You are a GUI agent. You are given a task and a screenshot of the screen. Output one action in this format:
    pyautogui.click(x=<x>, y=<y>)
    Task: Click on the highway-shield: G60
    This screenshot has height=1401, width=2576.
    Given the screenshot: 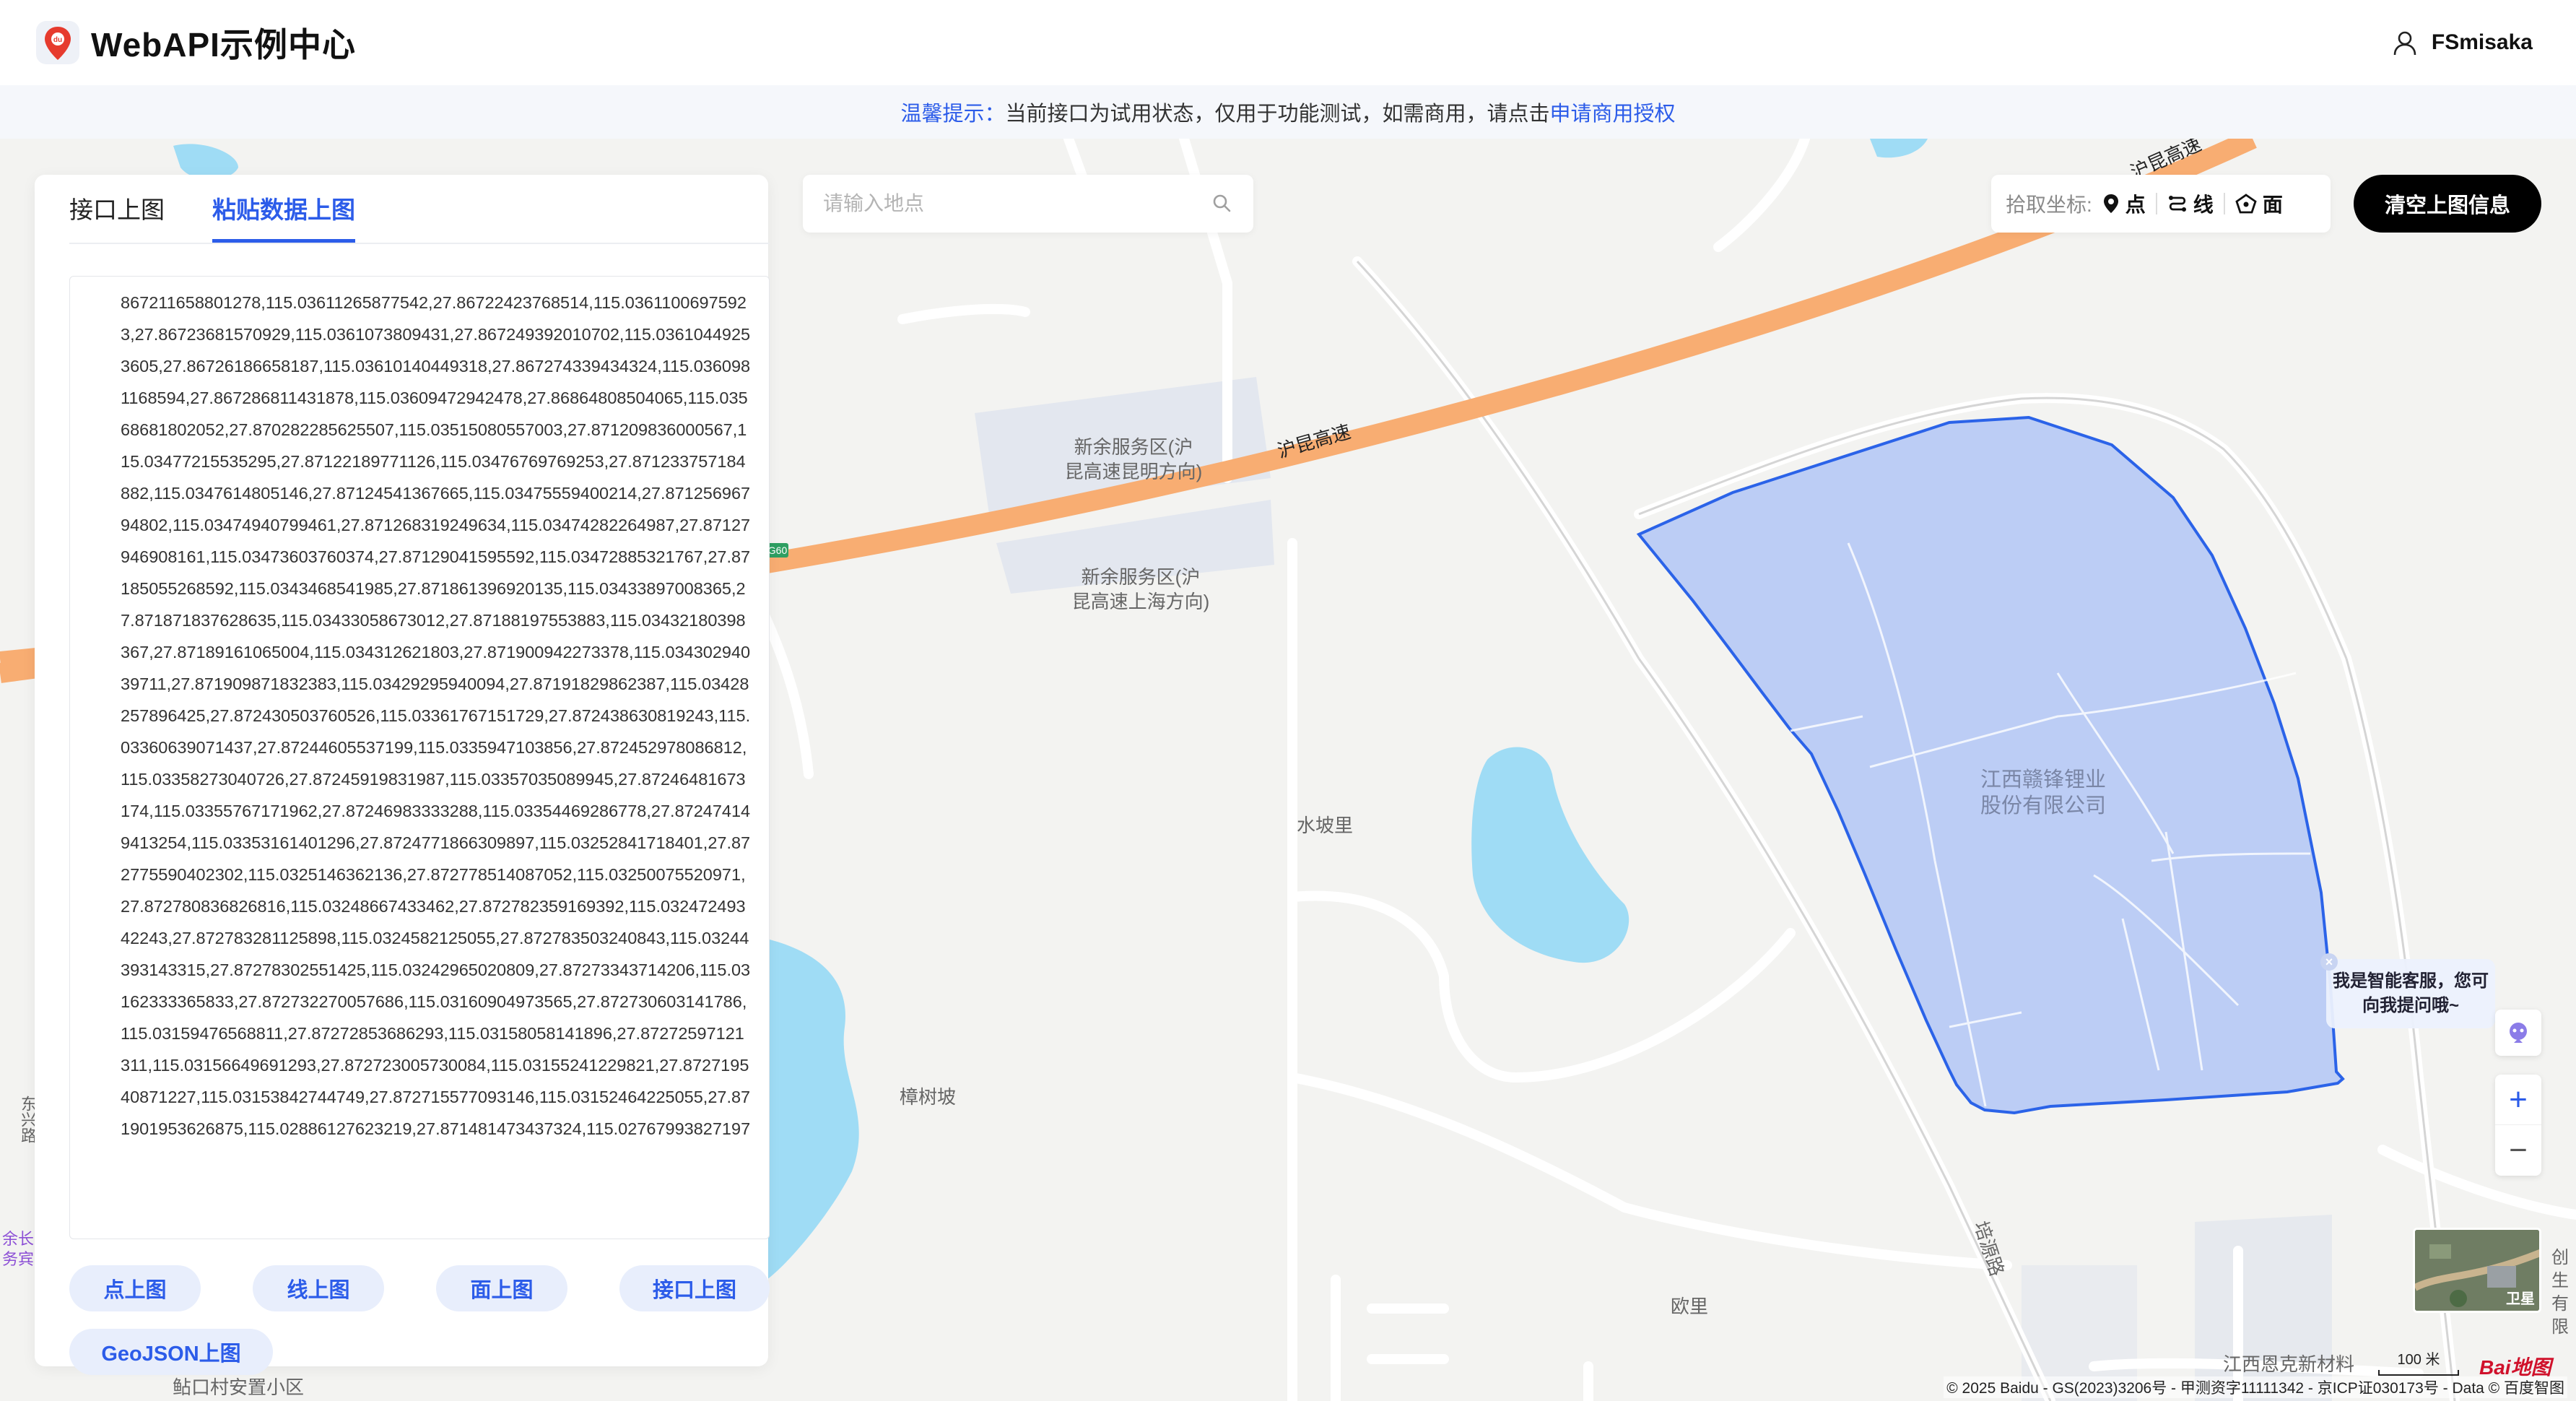 What is the action you would take?
    pyautogui.click(x=777, y=550)
    